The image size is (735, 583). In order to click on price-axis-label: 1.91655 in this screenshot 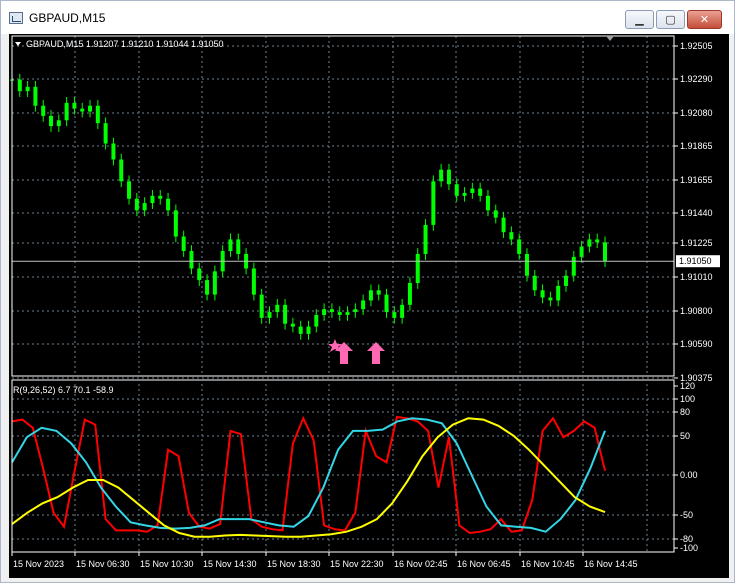, I will do `click(696, 180)`.